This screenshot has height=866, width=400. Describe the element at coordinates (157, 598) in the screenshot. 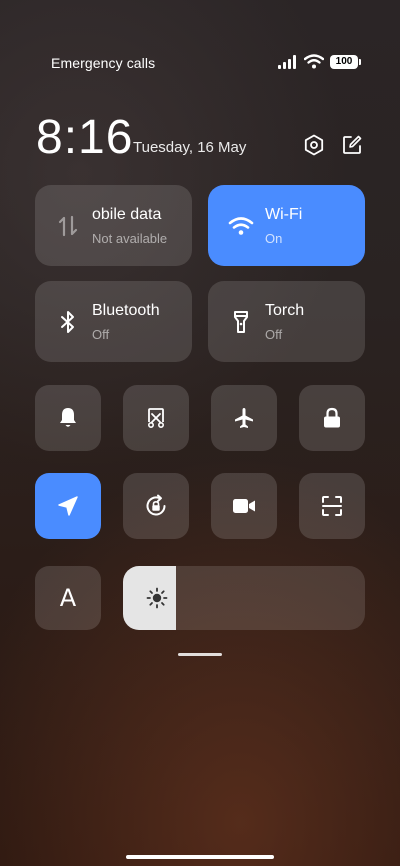

I see `sun-icon` at that location.